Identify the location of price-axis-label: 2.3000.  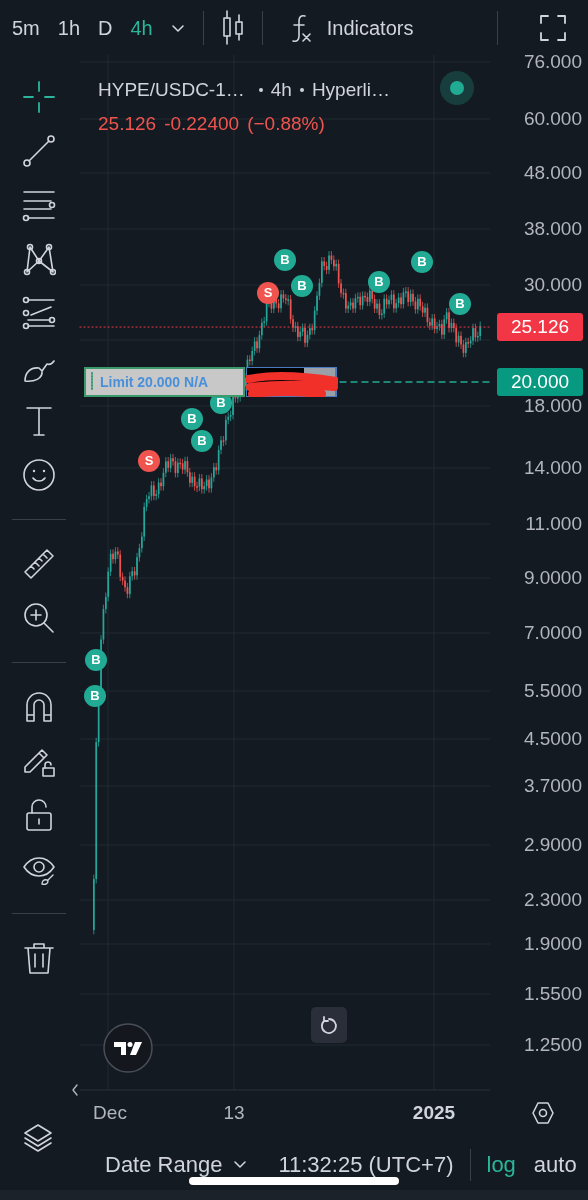
(552, 900).